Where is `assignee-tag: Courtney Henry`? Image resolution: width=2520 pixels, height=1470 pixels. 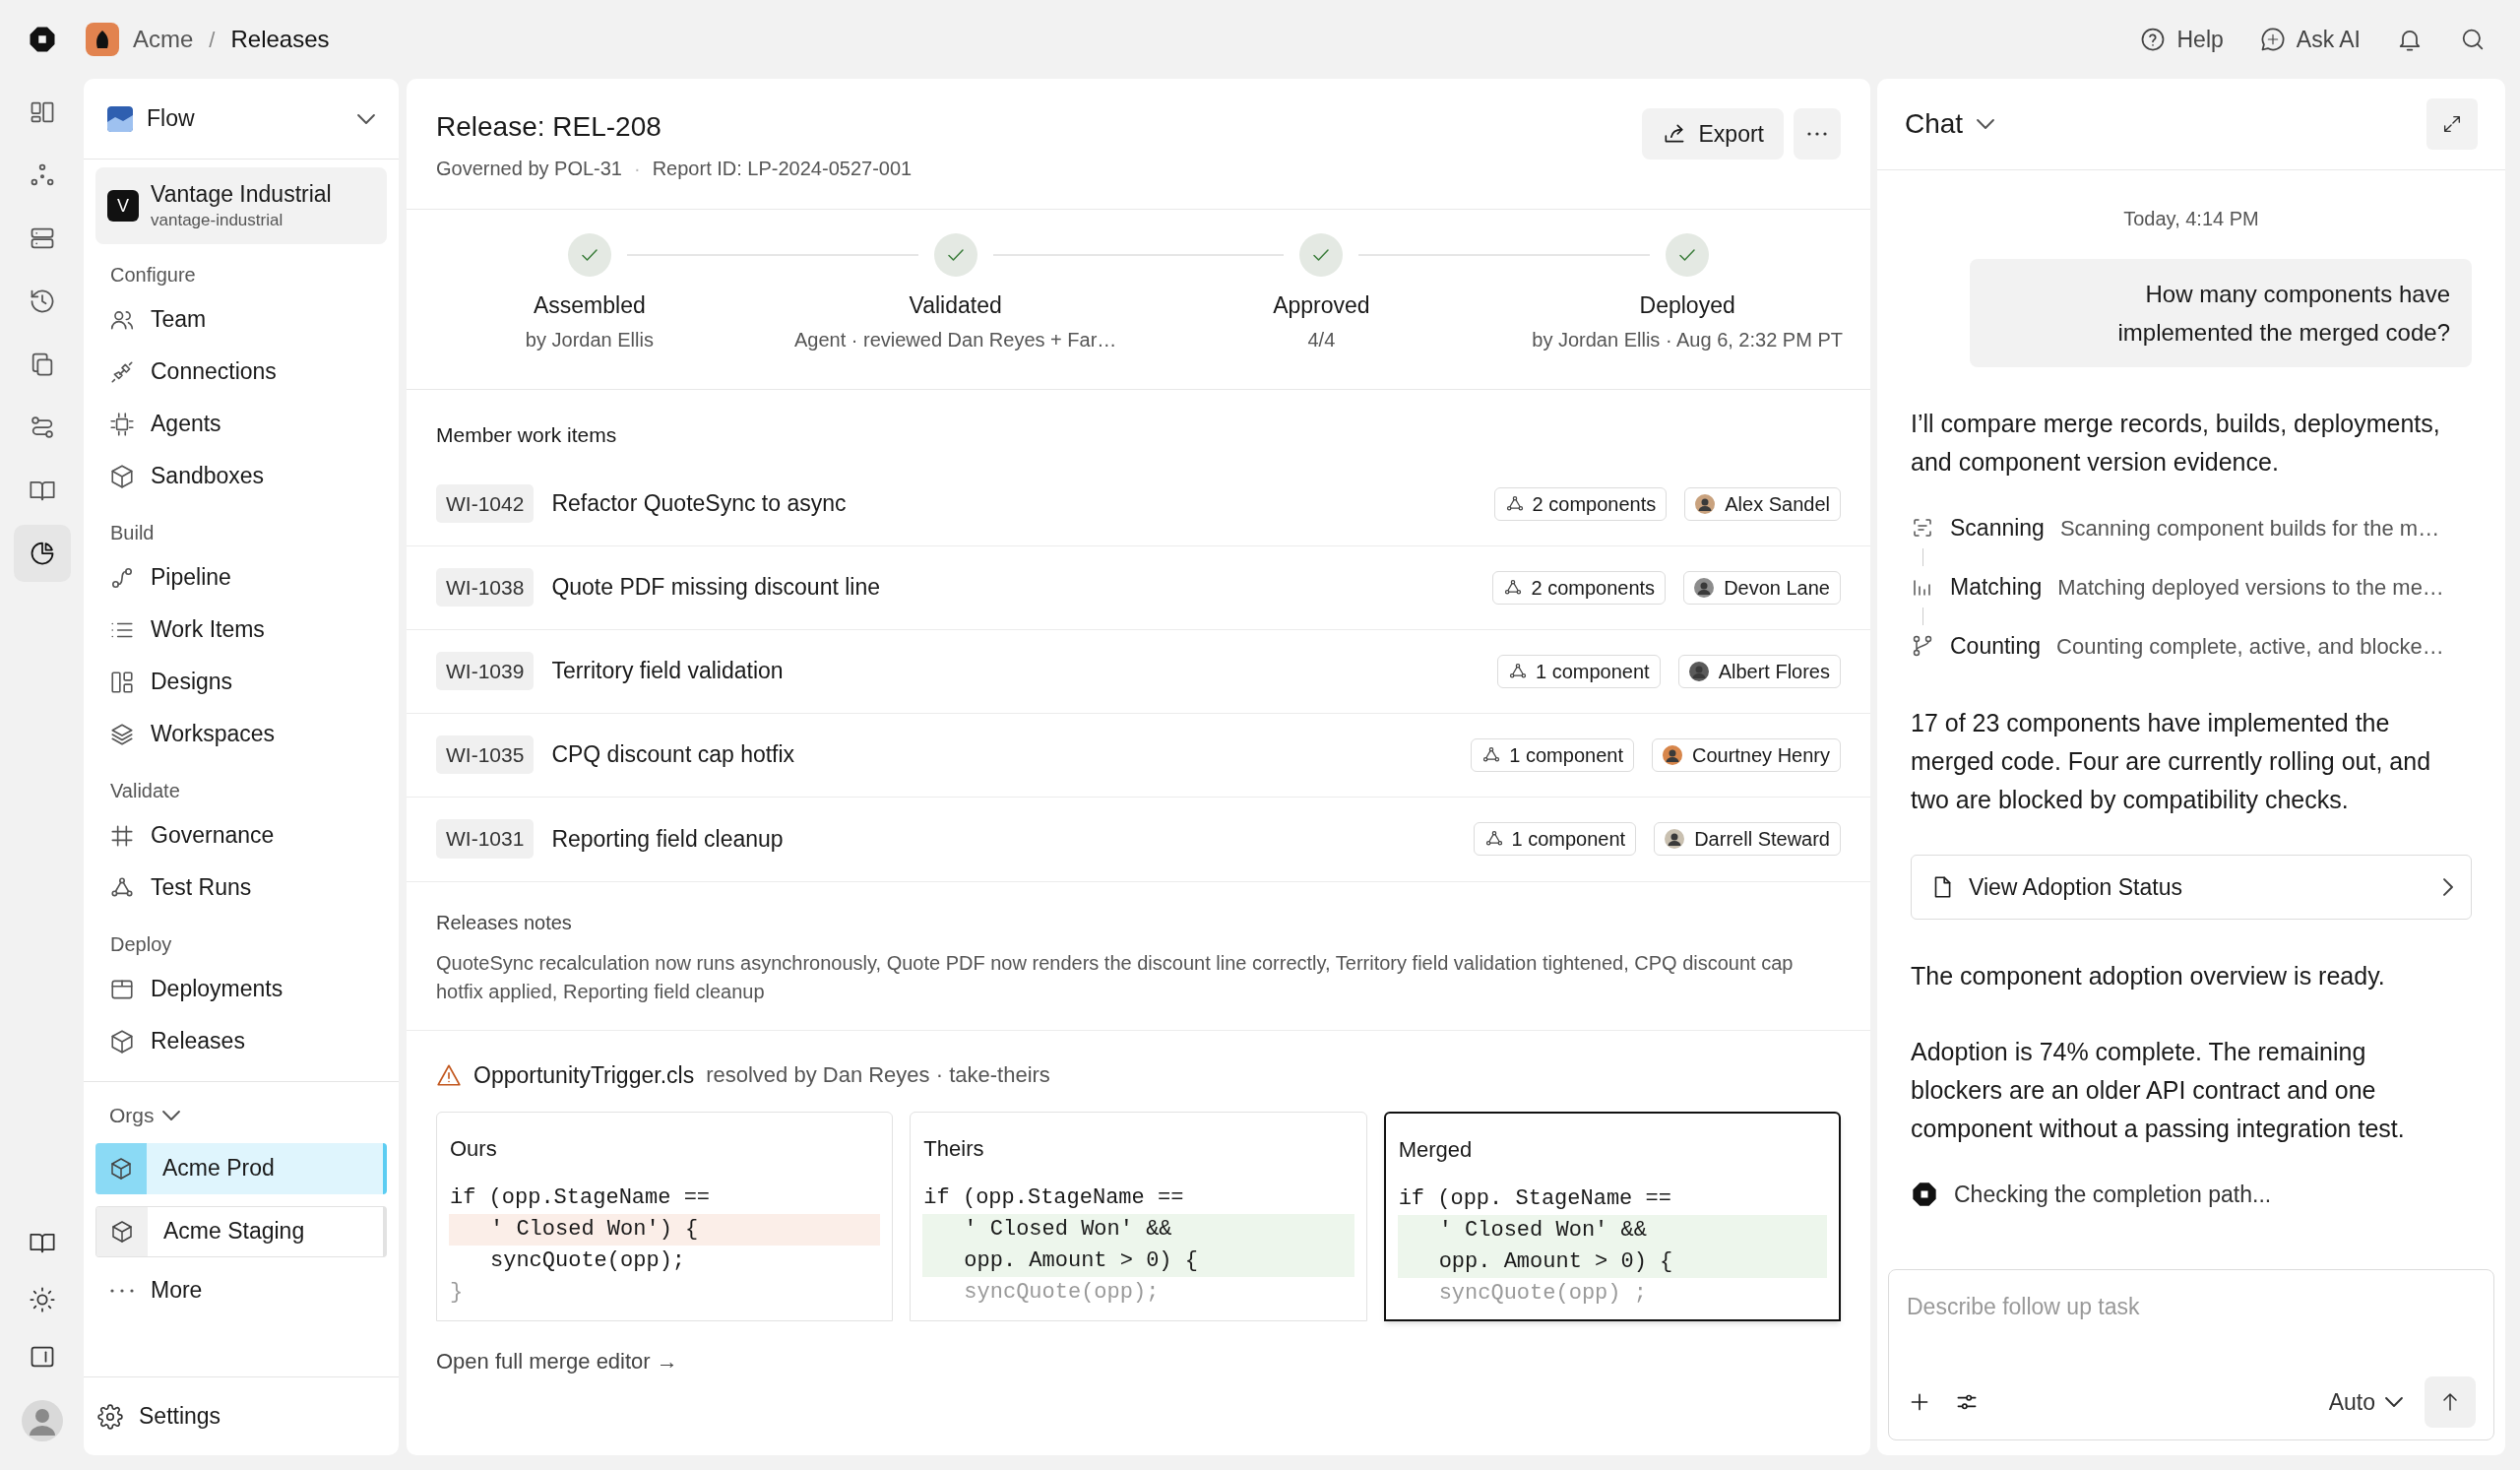 assignee-tag: Courtney Henry is located at coordinates (1746, 754).